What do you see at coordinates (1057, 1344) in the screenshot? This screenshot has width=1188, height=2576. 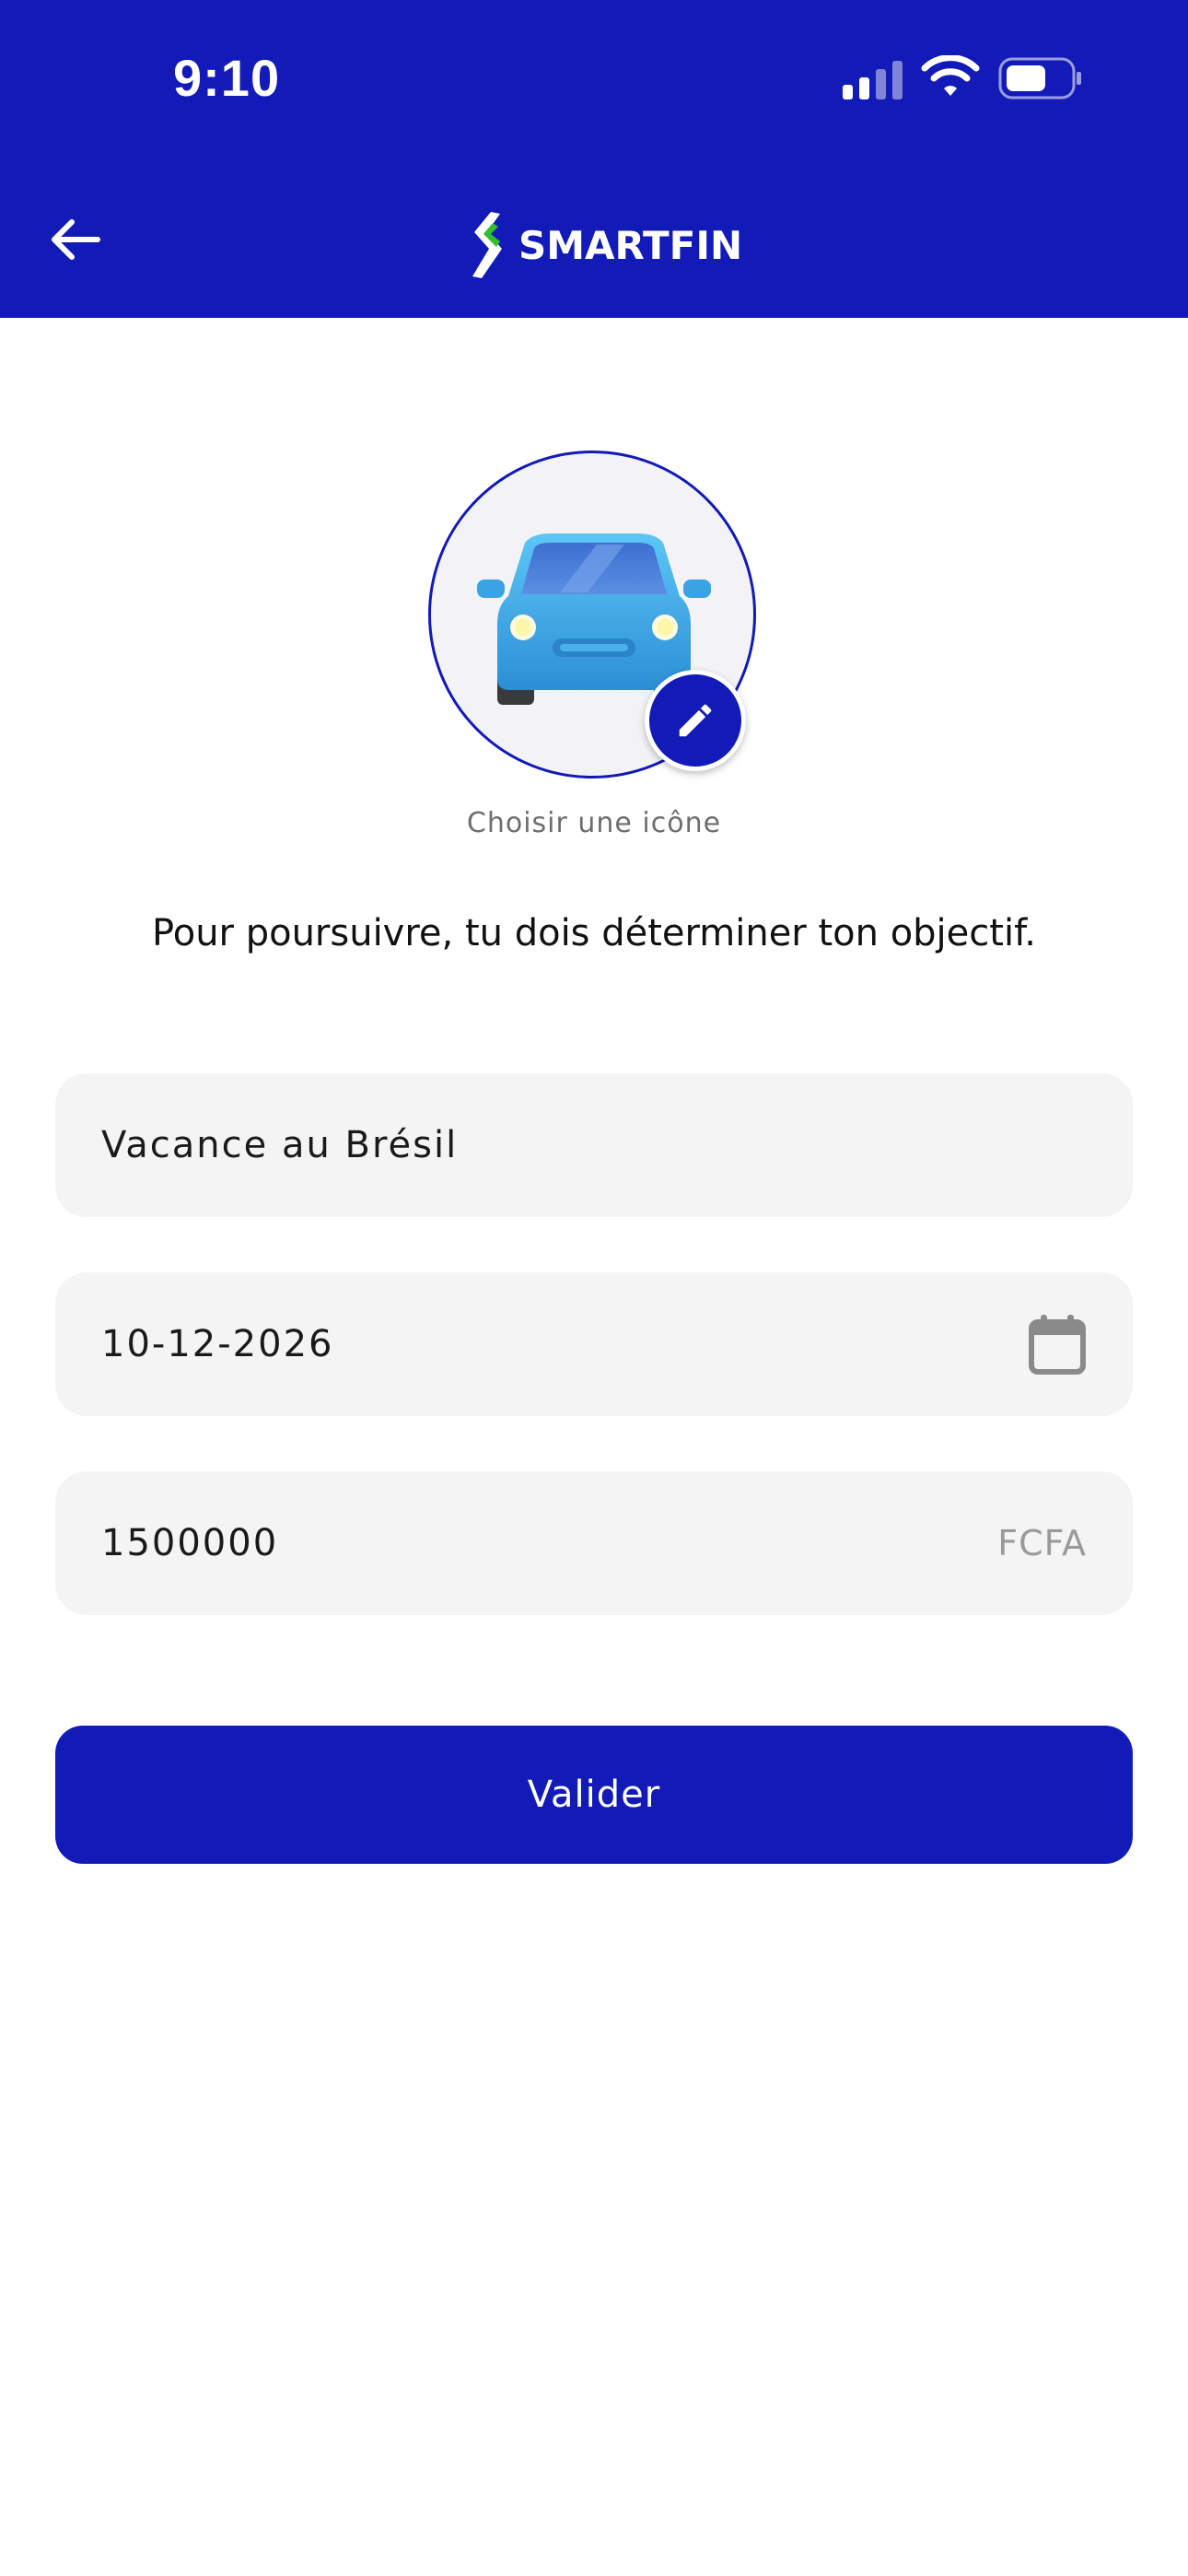 I see `calendar-icon` at bounding box center [1057, 1344].